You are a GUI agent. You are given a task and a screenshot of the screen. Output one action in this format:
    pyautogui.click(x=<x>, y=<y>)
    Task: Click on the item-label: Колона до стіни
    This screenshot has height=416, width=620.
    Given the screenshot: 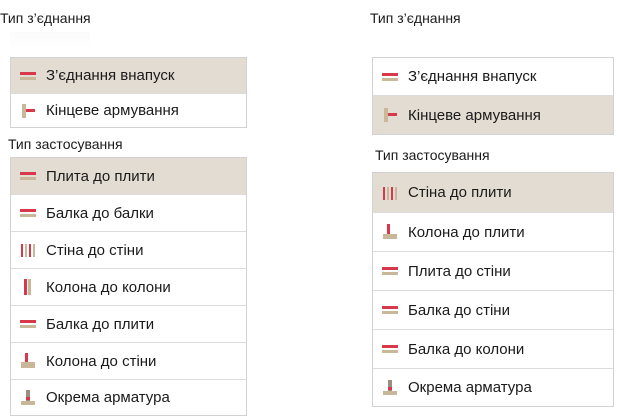 What is the action you would take?
    pyautogui.click(x=101, y=361)
    